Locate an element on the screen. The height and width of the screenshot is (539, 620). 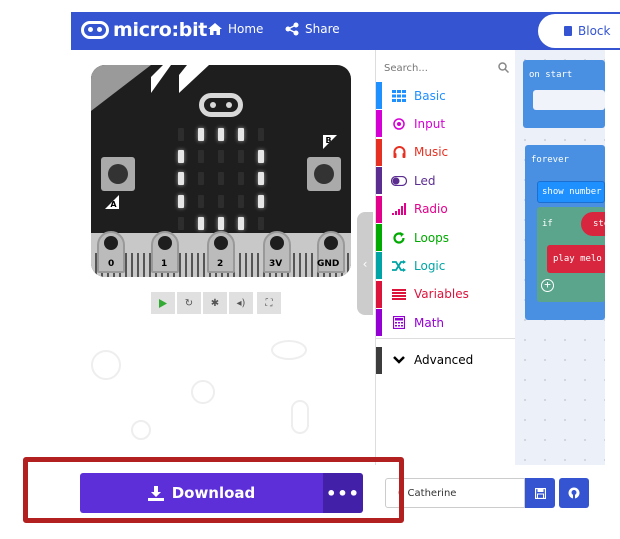
save-icon is located at coordinates (540, 493).